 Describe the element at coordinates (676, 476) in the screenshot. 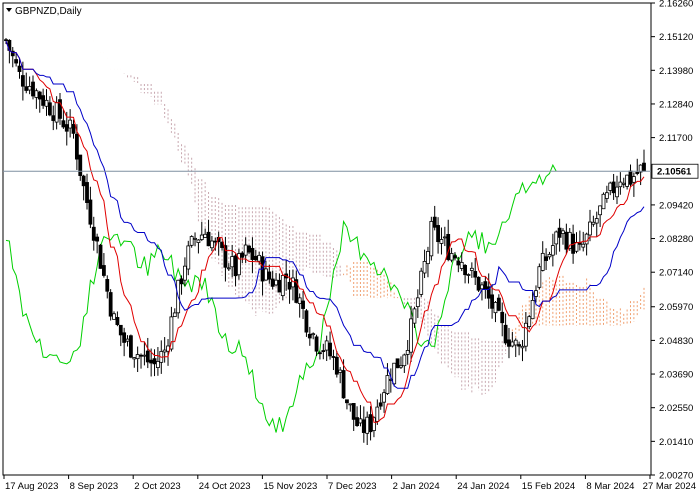

I see `y-tick-label: 2.00270` at that location.